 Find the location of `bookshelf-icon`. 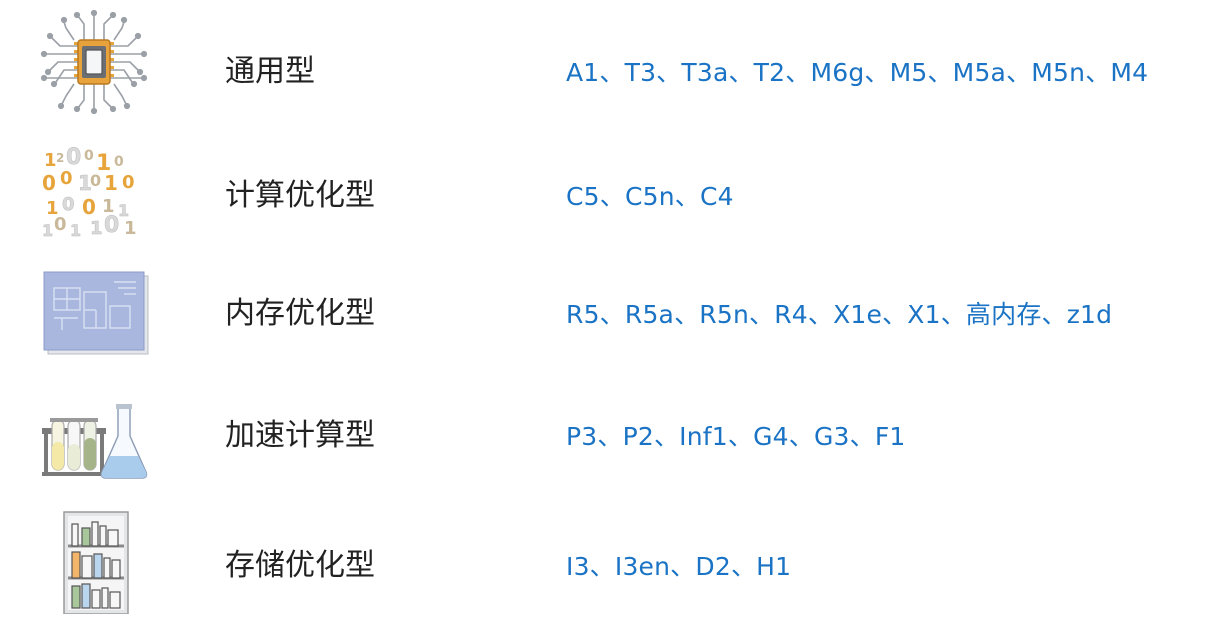

bookshelf-icon is located at coordinates (96, 562).